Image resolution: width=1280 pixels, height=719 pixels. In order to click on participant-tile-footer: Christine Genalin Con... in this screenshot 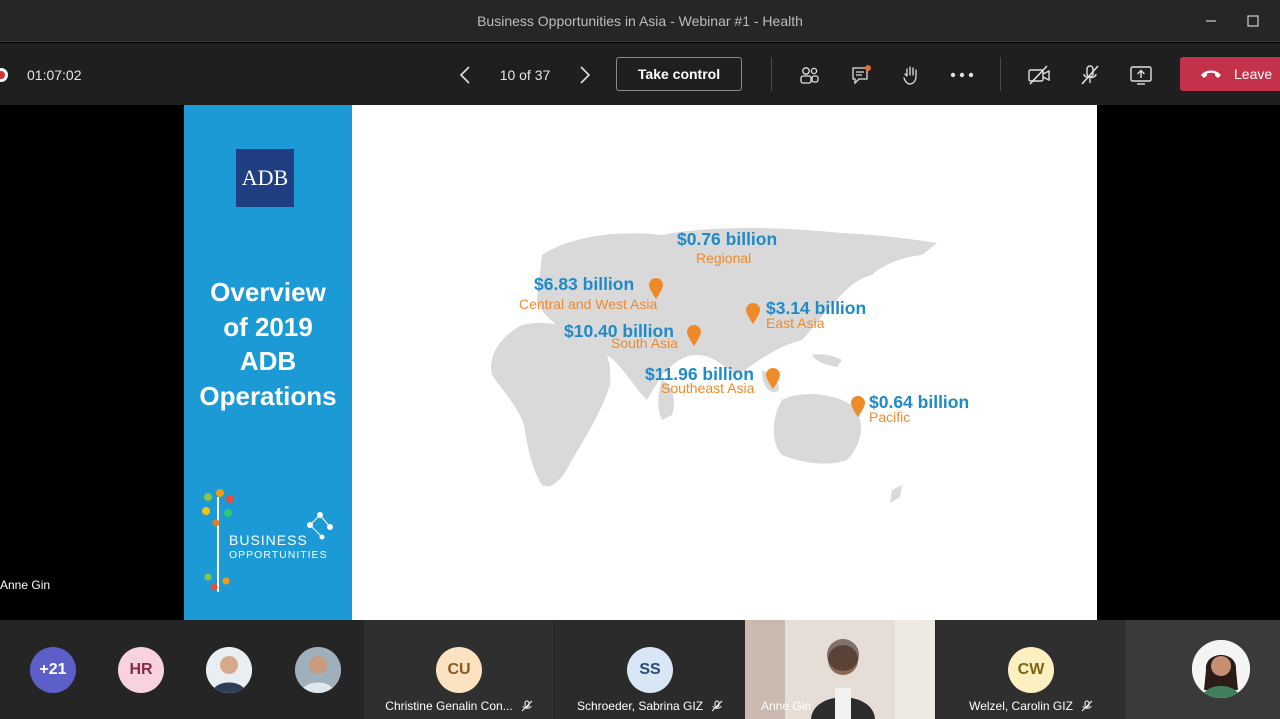, I will do `click(459, 706)`.